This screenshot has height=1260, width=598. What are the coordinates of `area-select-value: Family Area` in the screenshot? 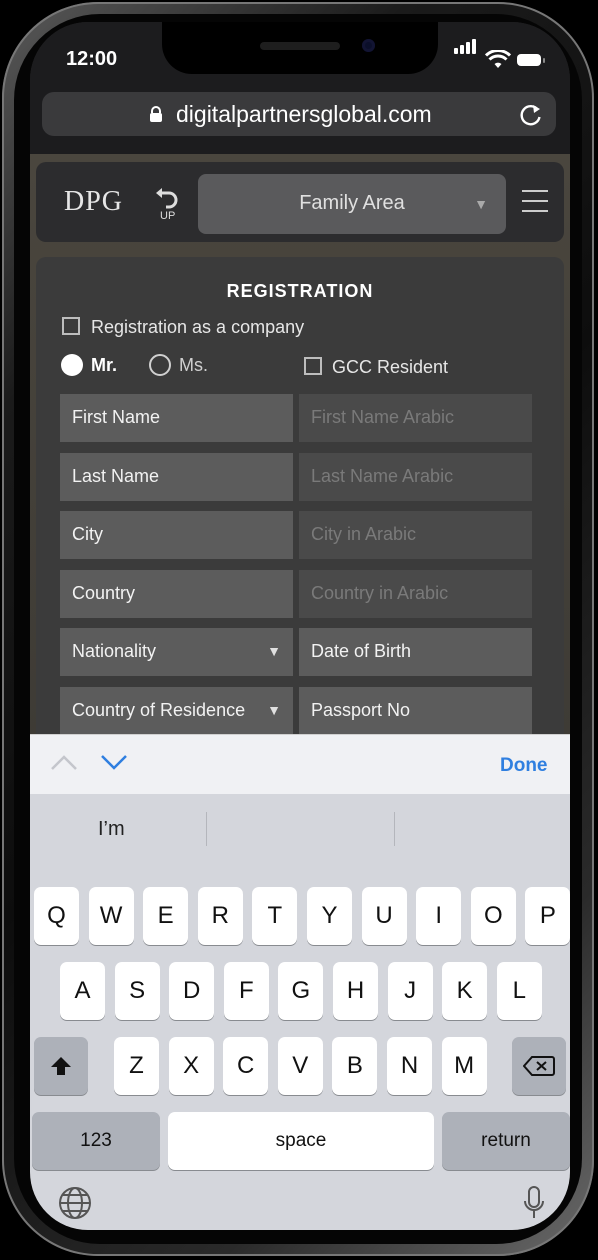 It's located at (352, 203).